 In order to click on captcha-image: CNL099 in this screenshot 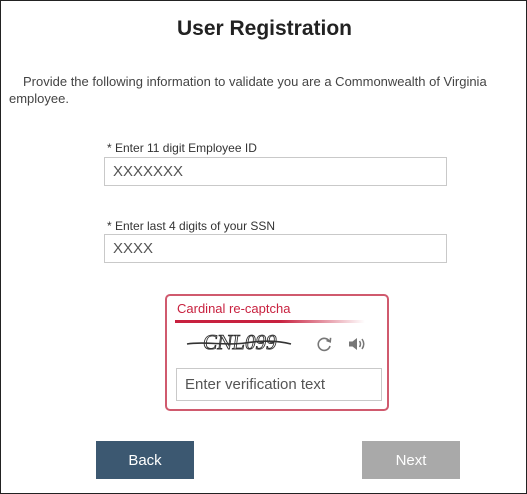, I will do `click(239, 342)`.